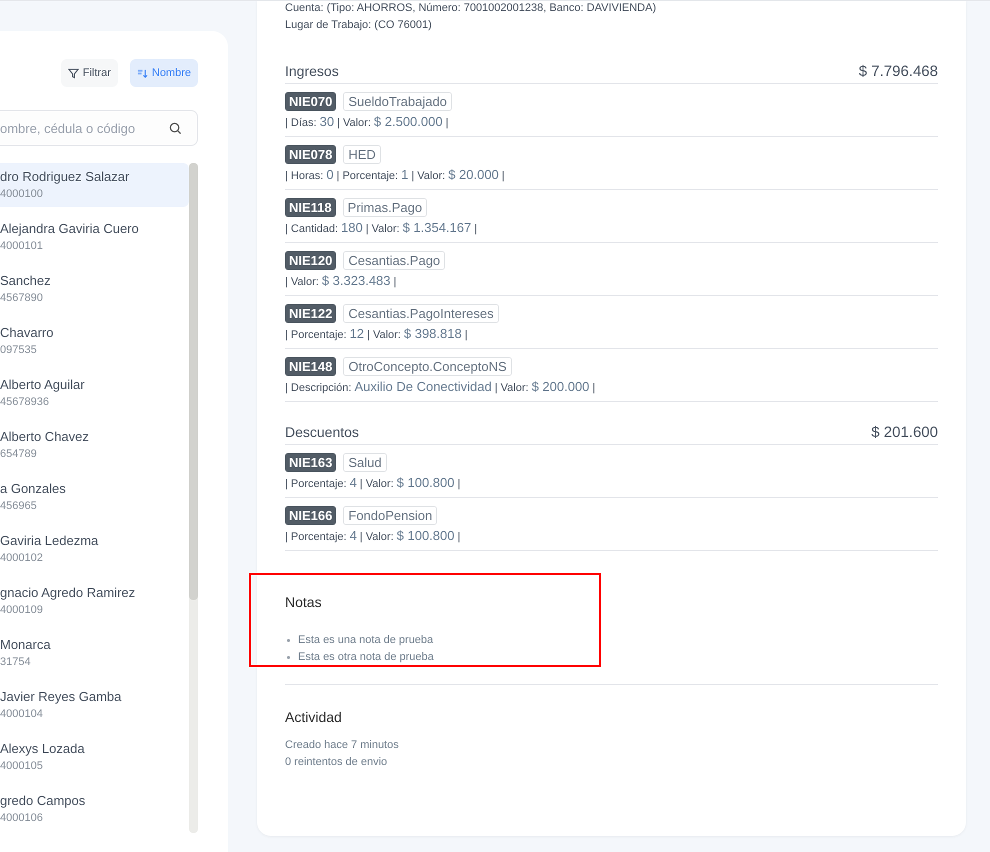 Image resolution: width=990 pixels, height=852 pixels. I want to click on field-value: 30, so click(327, 121).